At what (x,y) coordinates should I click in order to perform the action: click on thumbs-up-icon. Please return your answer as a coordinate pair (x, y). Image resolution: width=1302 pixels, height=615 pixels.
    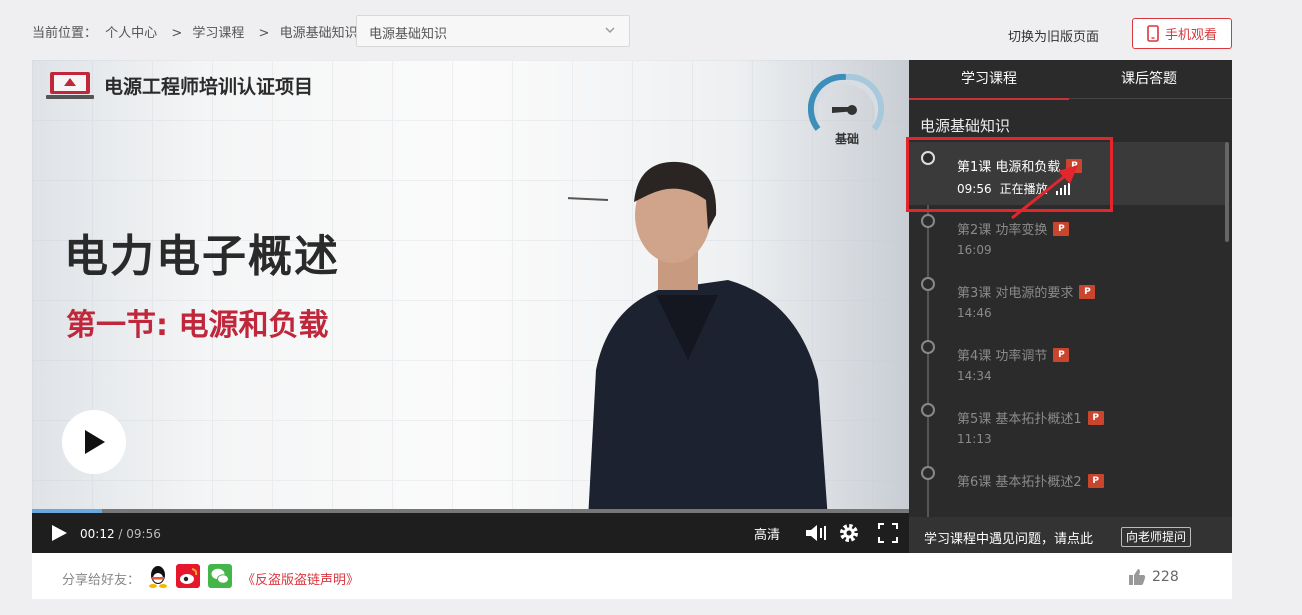
    Looking at the image, I should click on (1137, 577).